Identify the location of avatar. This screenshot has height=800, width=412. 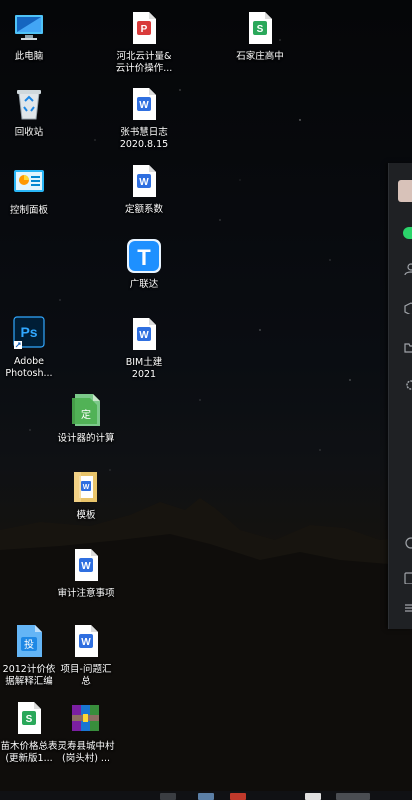
(405, 191).